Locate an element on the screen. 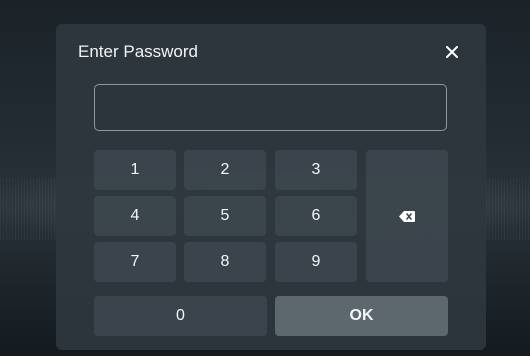  key-label: 9 is located at coordinates (316, 261).